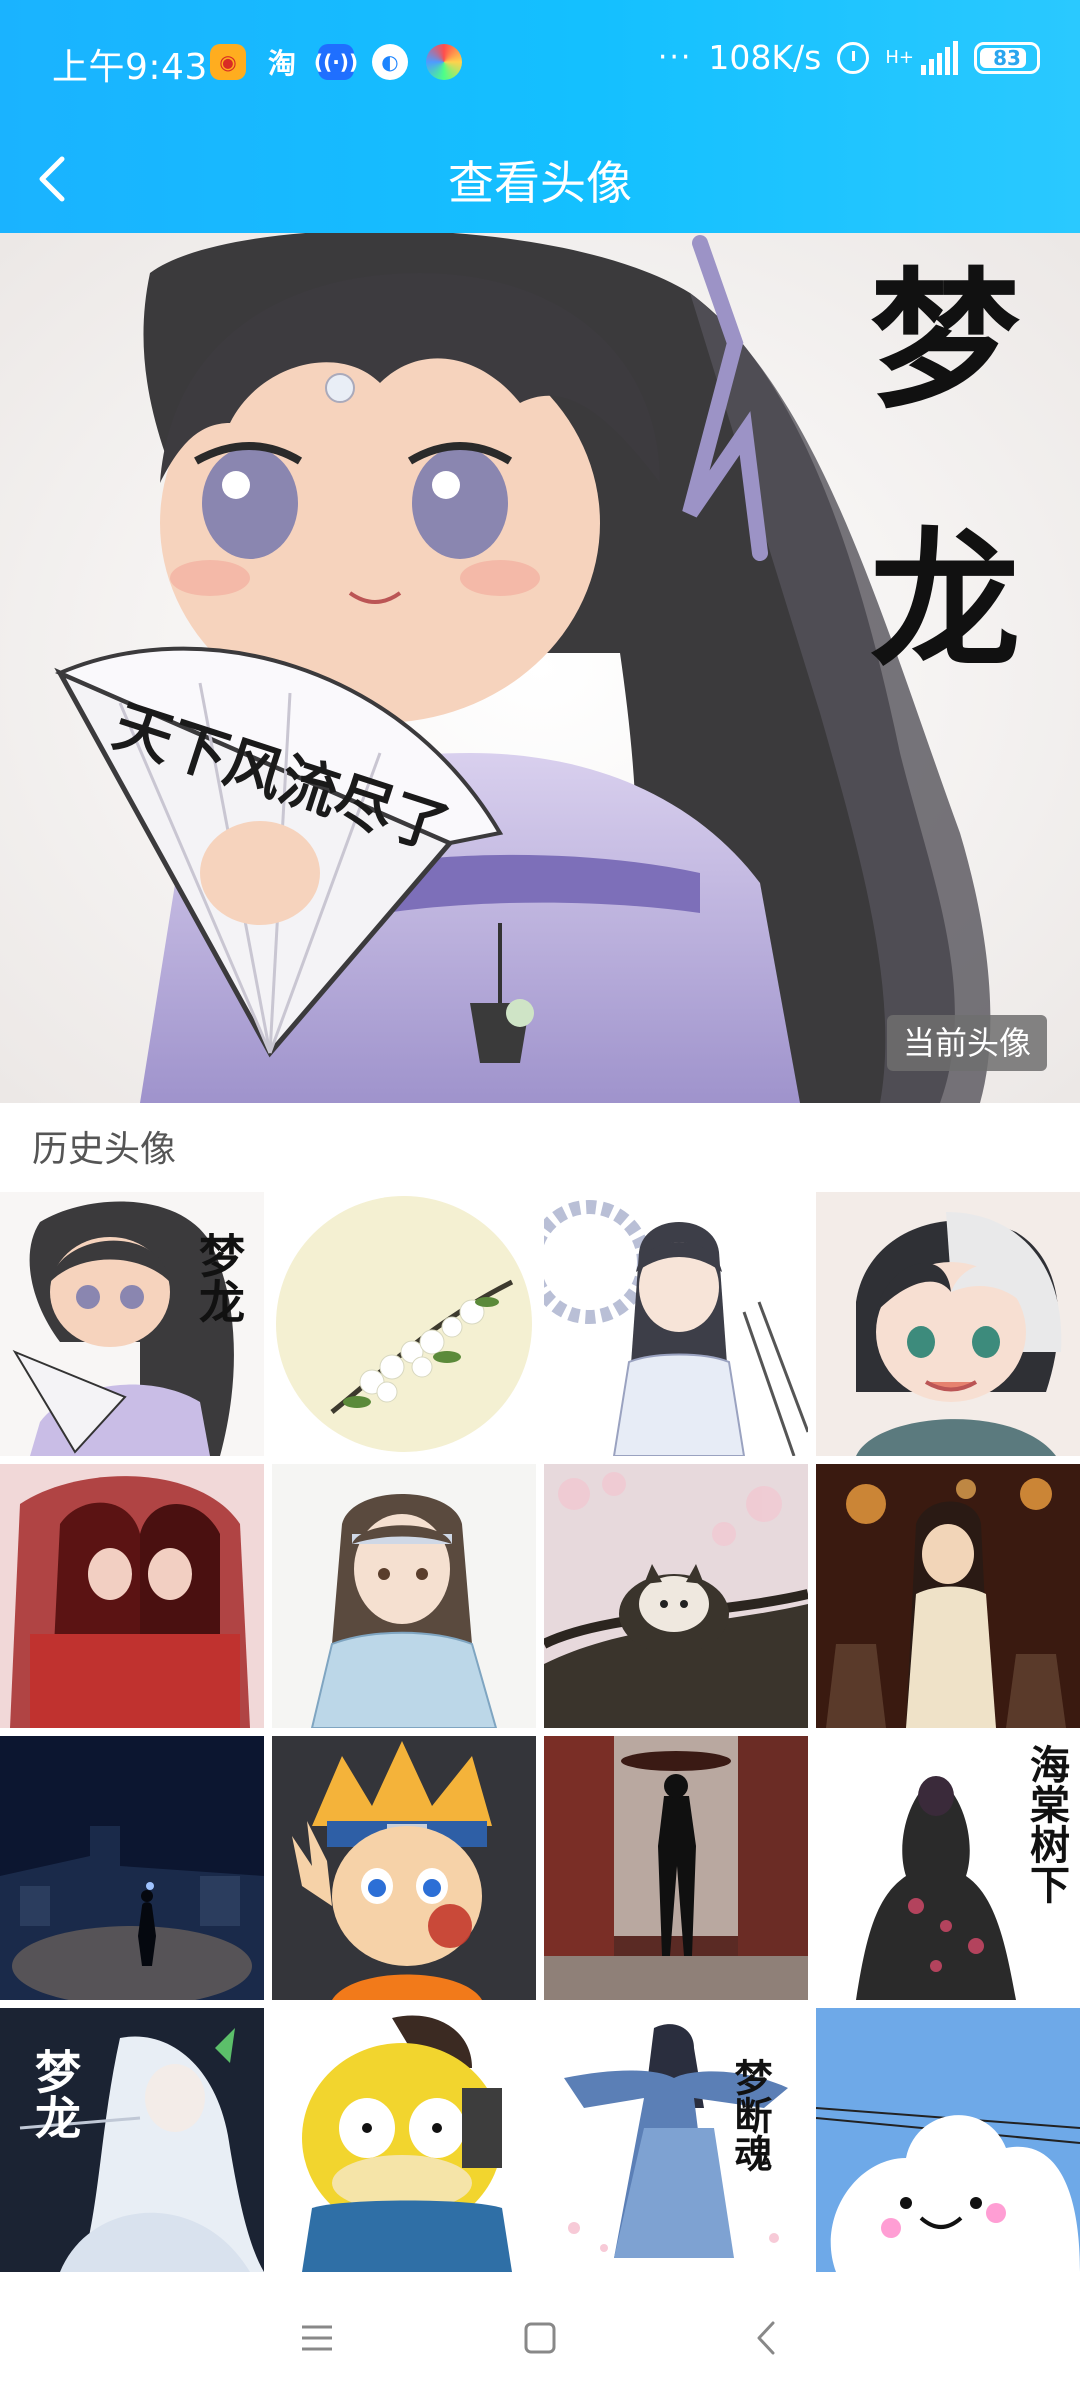 Image resolution: width=1080 pixels, height=2400 pixels. Describe the element at coordinates (540, 62) in the screenshot. I see `status-bar: 上午9:43 ◉ 淘 ((·)) ◐ ··· 108K/s H+ 83` at that location.